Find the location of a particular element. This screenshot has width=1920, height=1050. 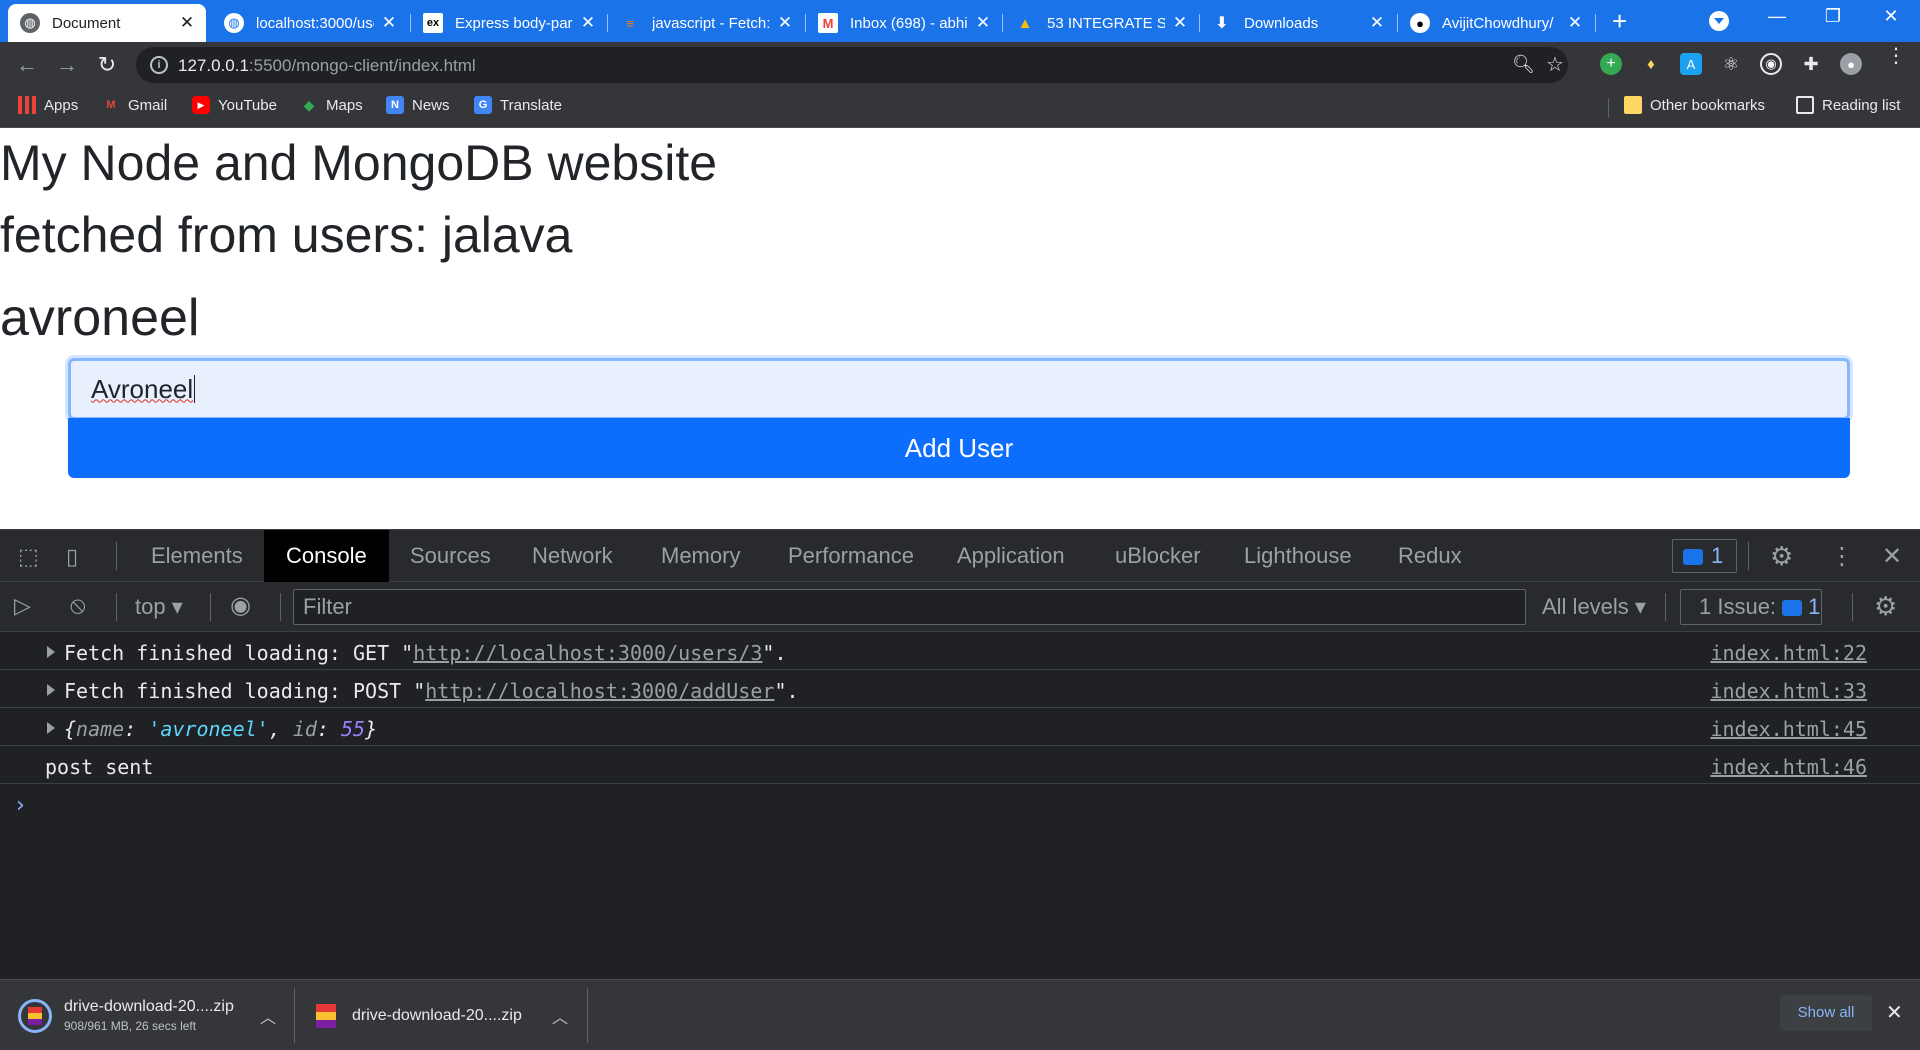

restore-icon: ❐ is located at coordinates (1833, 16).